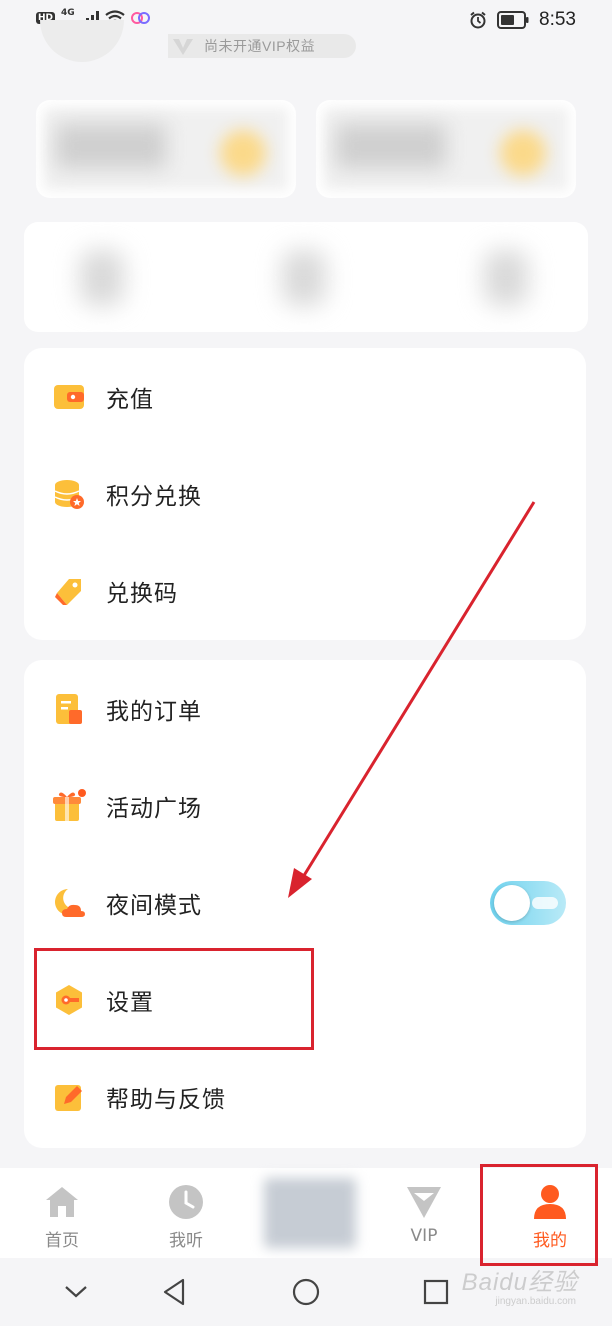 The image size is (612, 1326). I want to click on toggle-knob, so click(512, 902).